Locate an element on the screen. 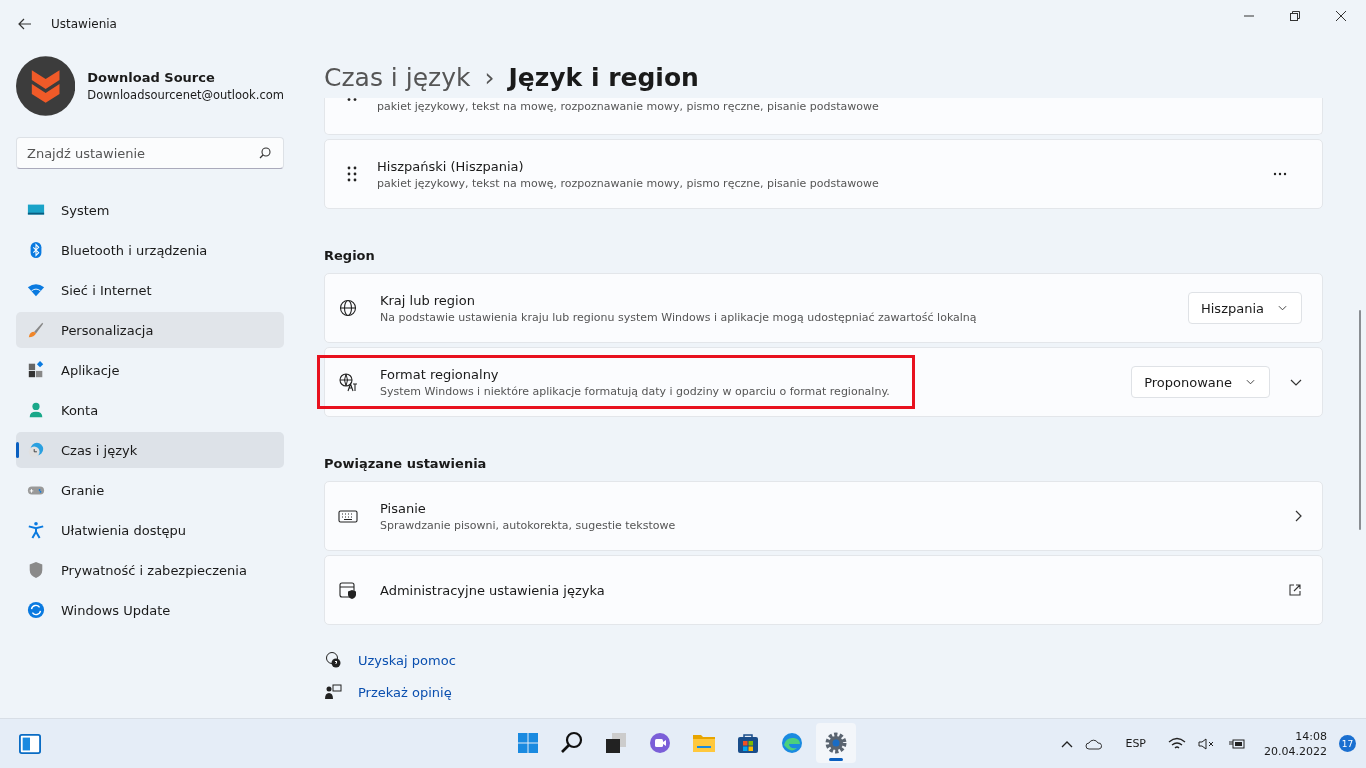 This screenshot has height=768, width=1366. setting-row: Kraj lub region Na podstawie ustawienia kraju lub regionu system Windows i aplikacje mogą udostępniać zawartość lokalną Hiszpania is located at coordinates (823, 308).